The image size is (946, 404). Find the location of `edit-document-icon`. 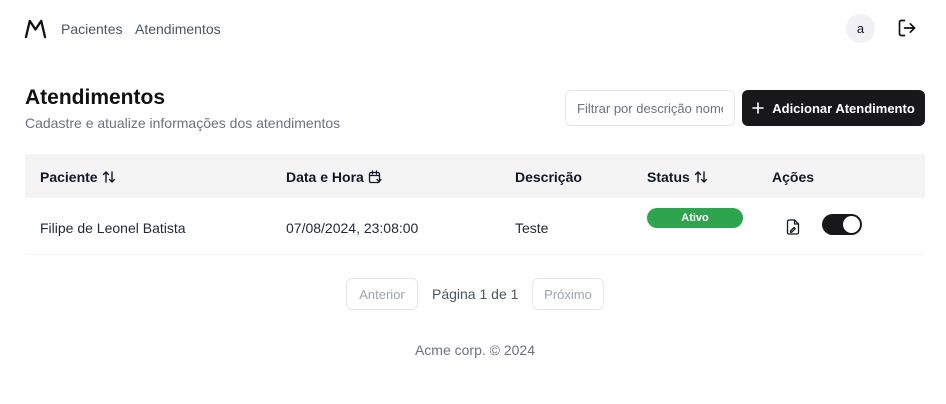

edit-document-icon is located at coordinates (793, 227).